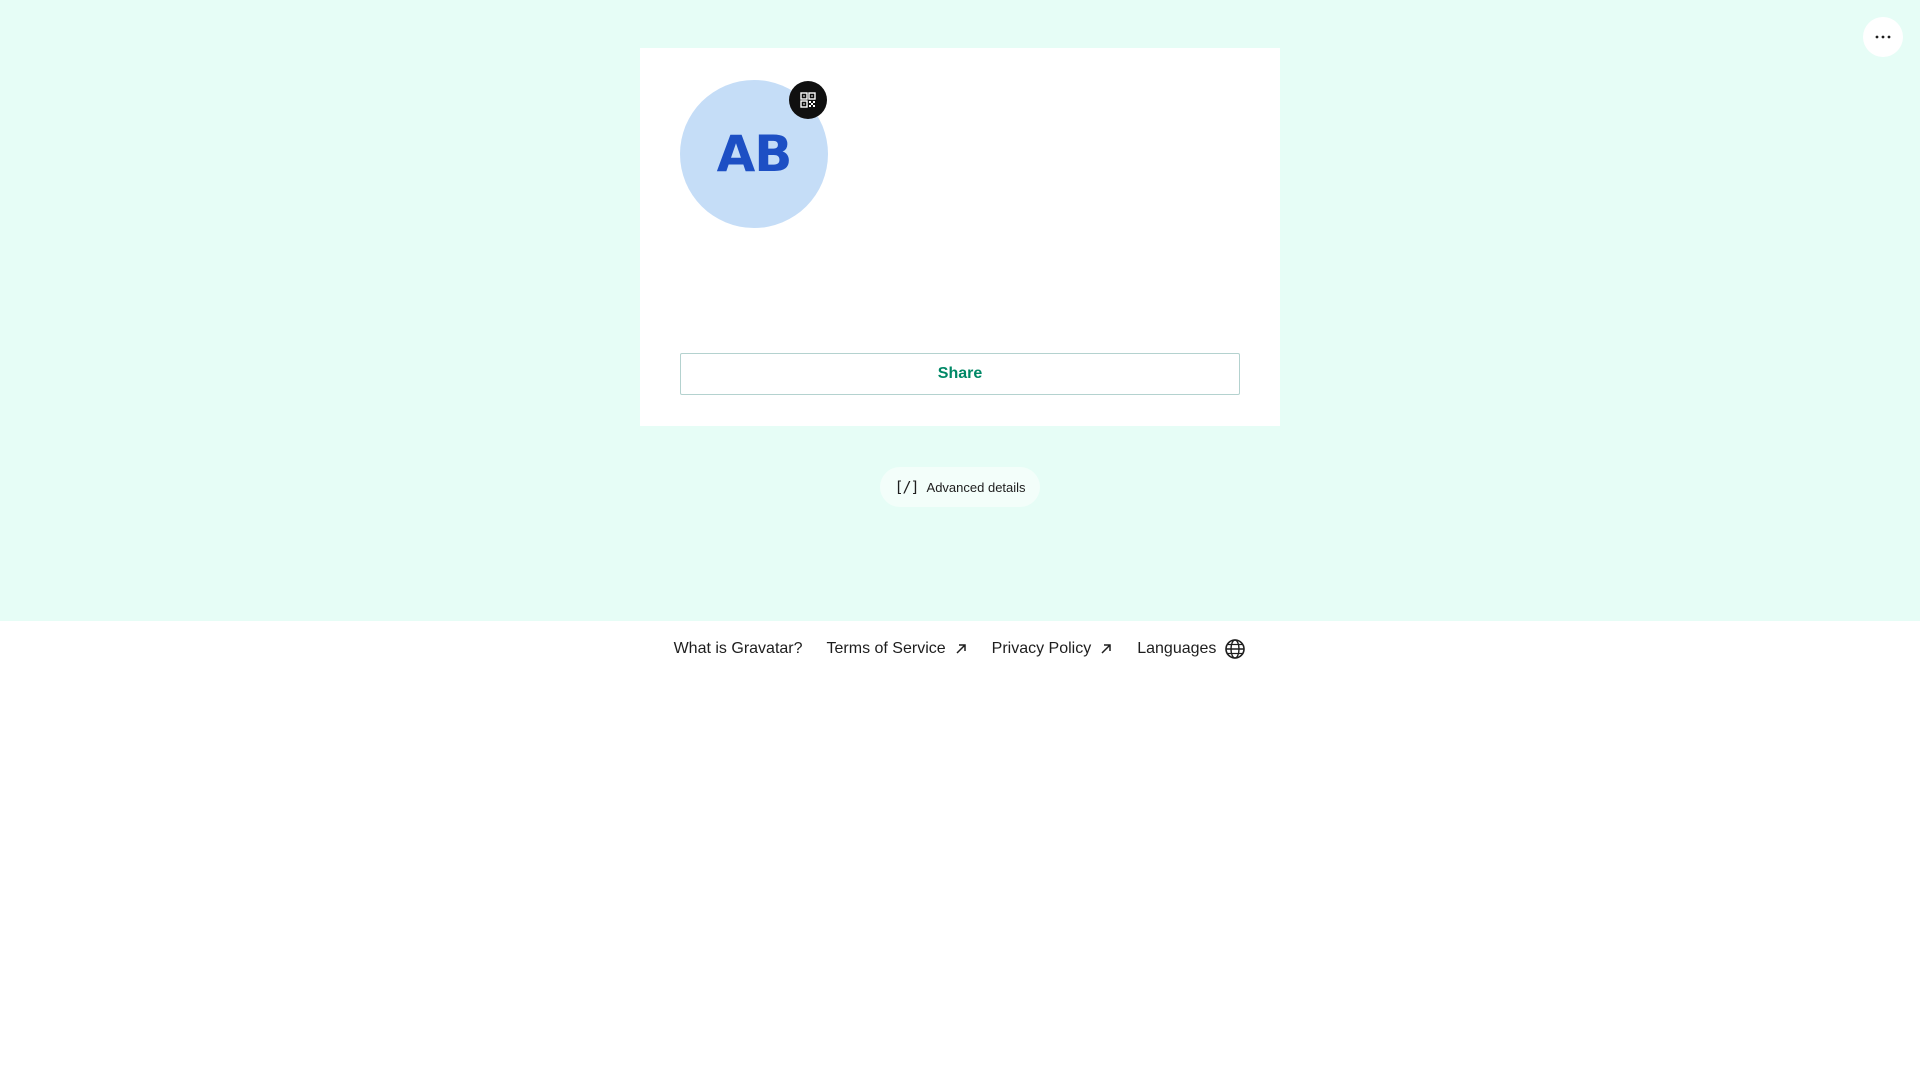 Image resolution: width=1920 pixels, height=1080 pixels. What do you see at coordinates (960, 237) in the screenshot?
I see `profile-card: AB Share` at bounding box center [960, 237].